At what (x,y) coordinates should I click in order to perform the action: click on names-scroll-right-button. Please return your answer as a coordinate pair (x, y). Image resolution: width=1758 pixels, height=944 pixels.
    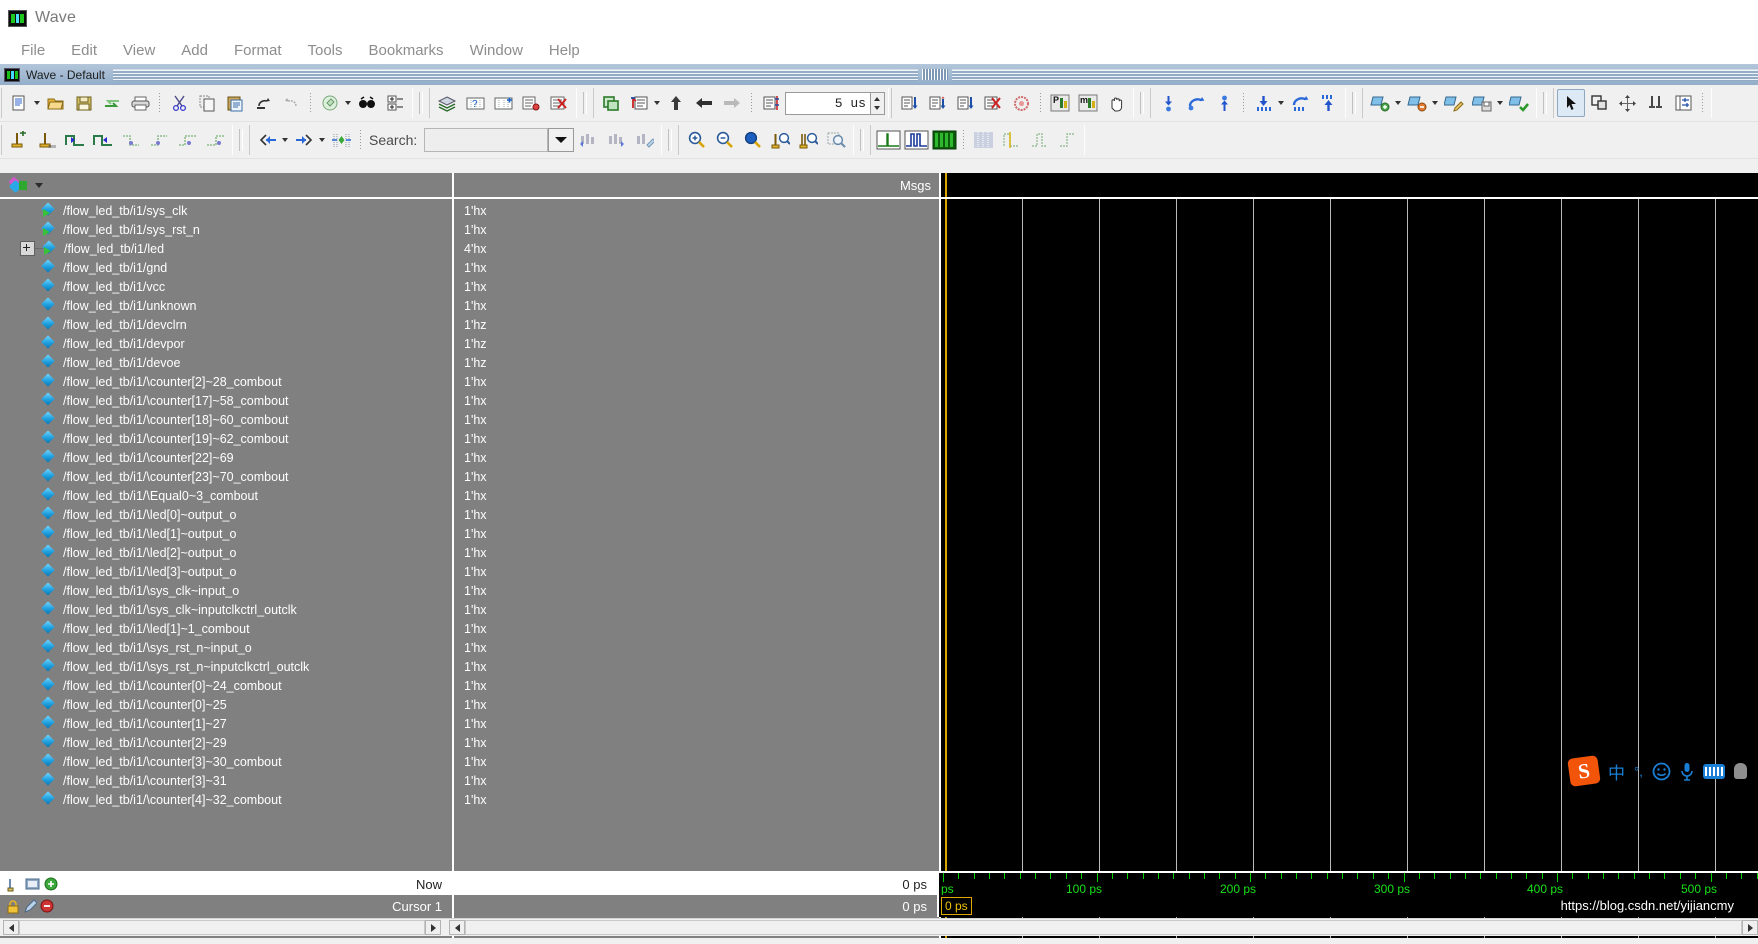
    Looking at the image, I should click on (433, 927).